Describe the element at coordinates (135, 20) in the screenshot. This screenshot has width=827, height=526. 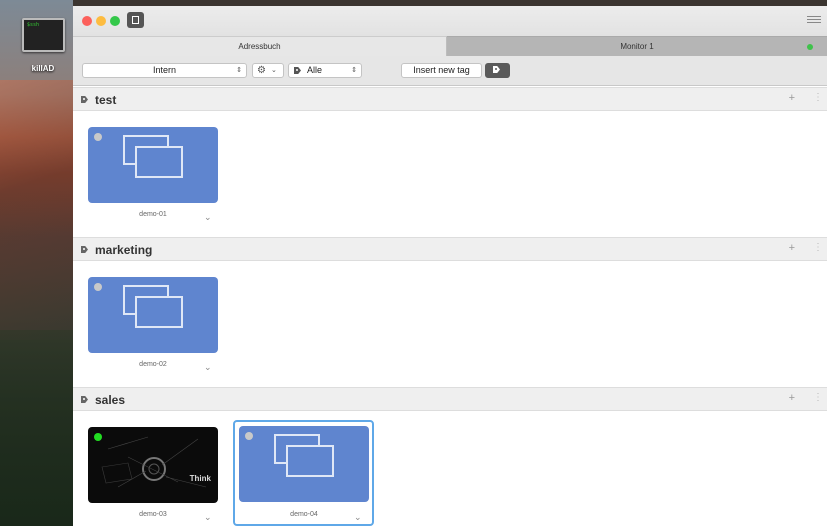
I see `sidebar-toggle-icon` at that location.